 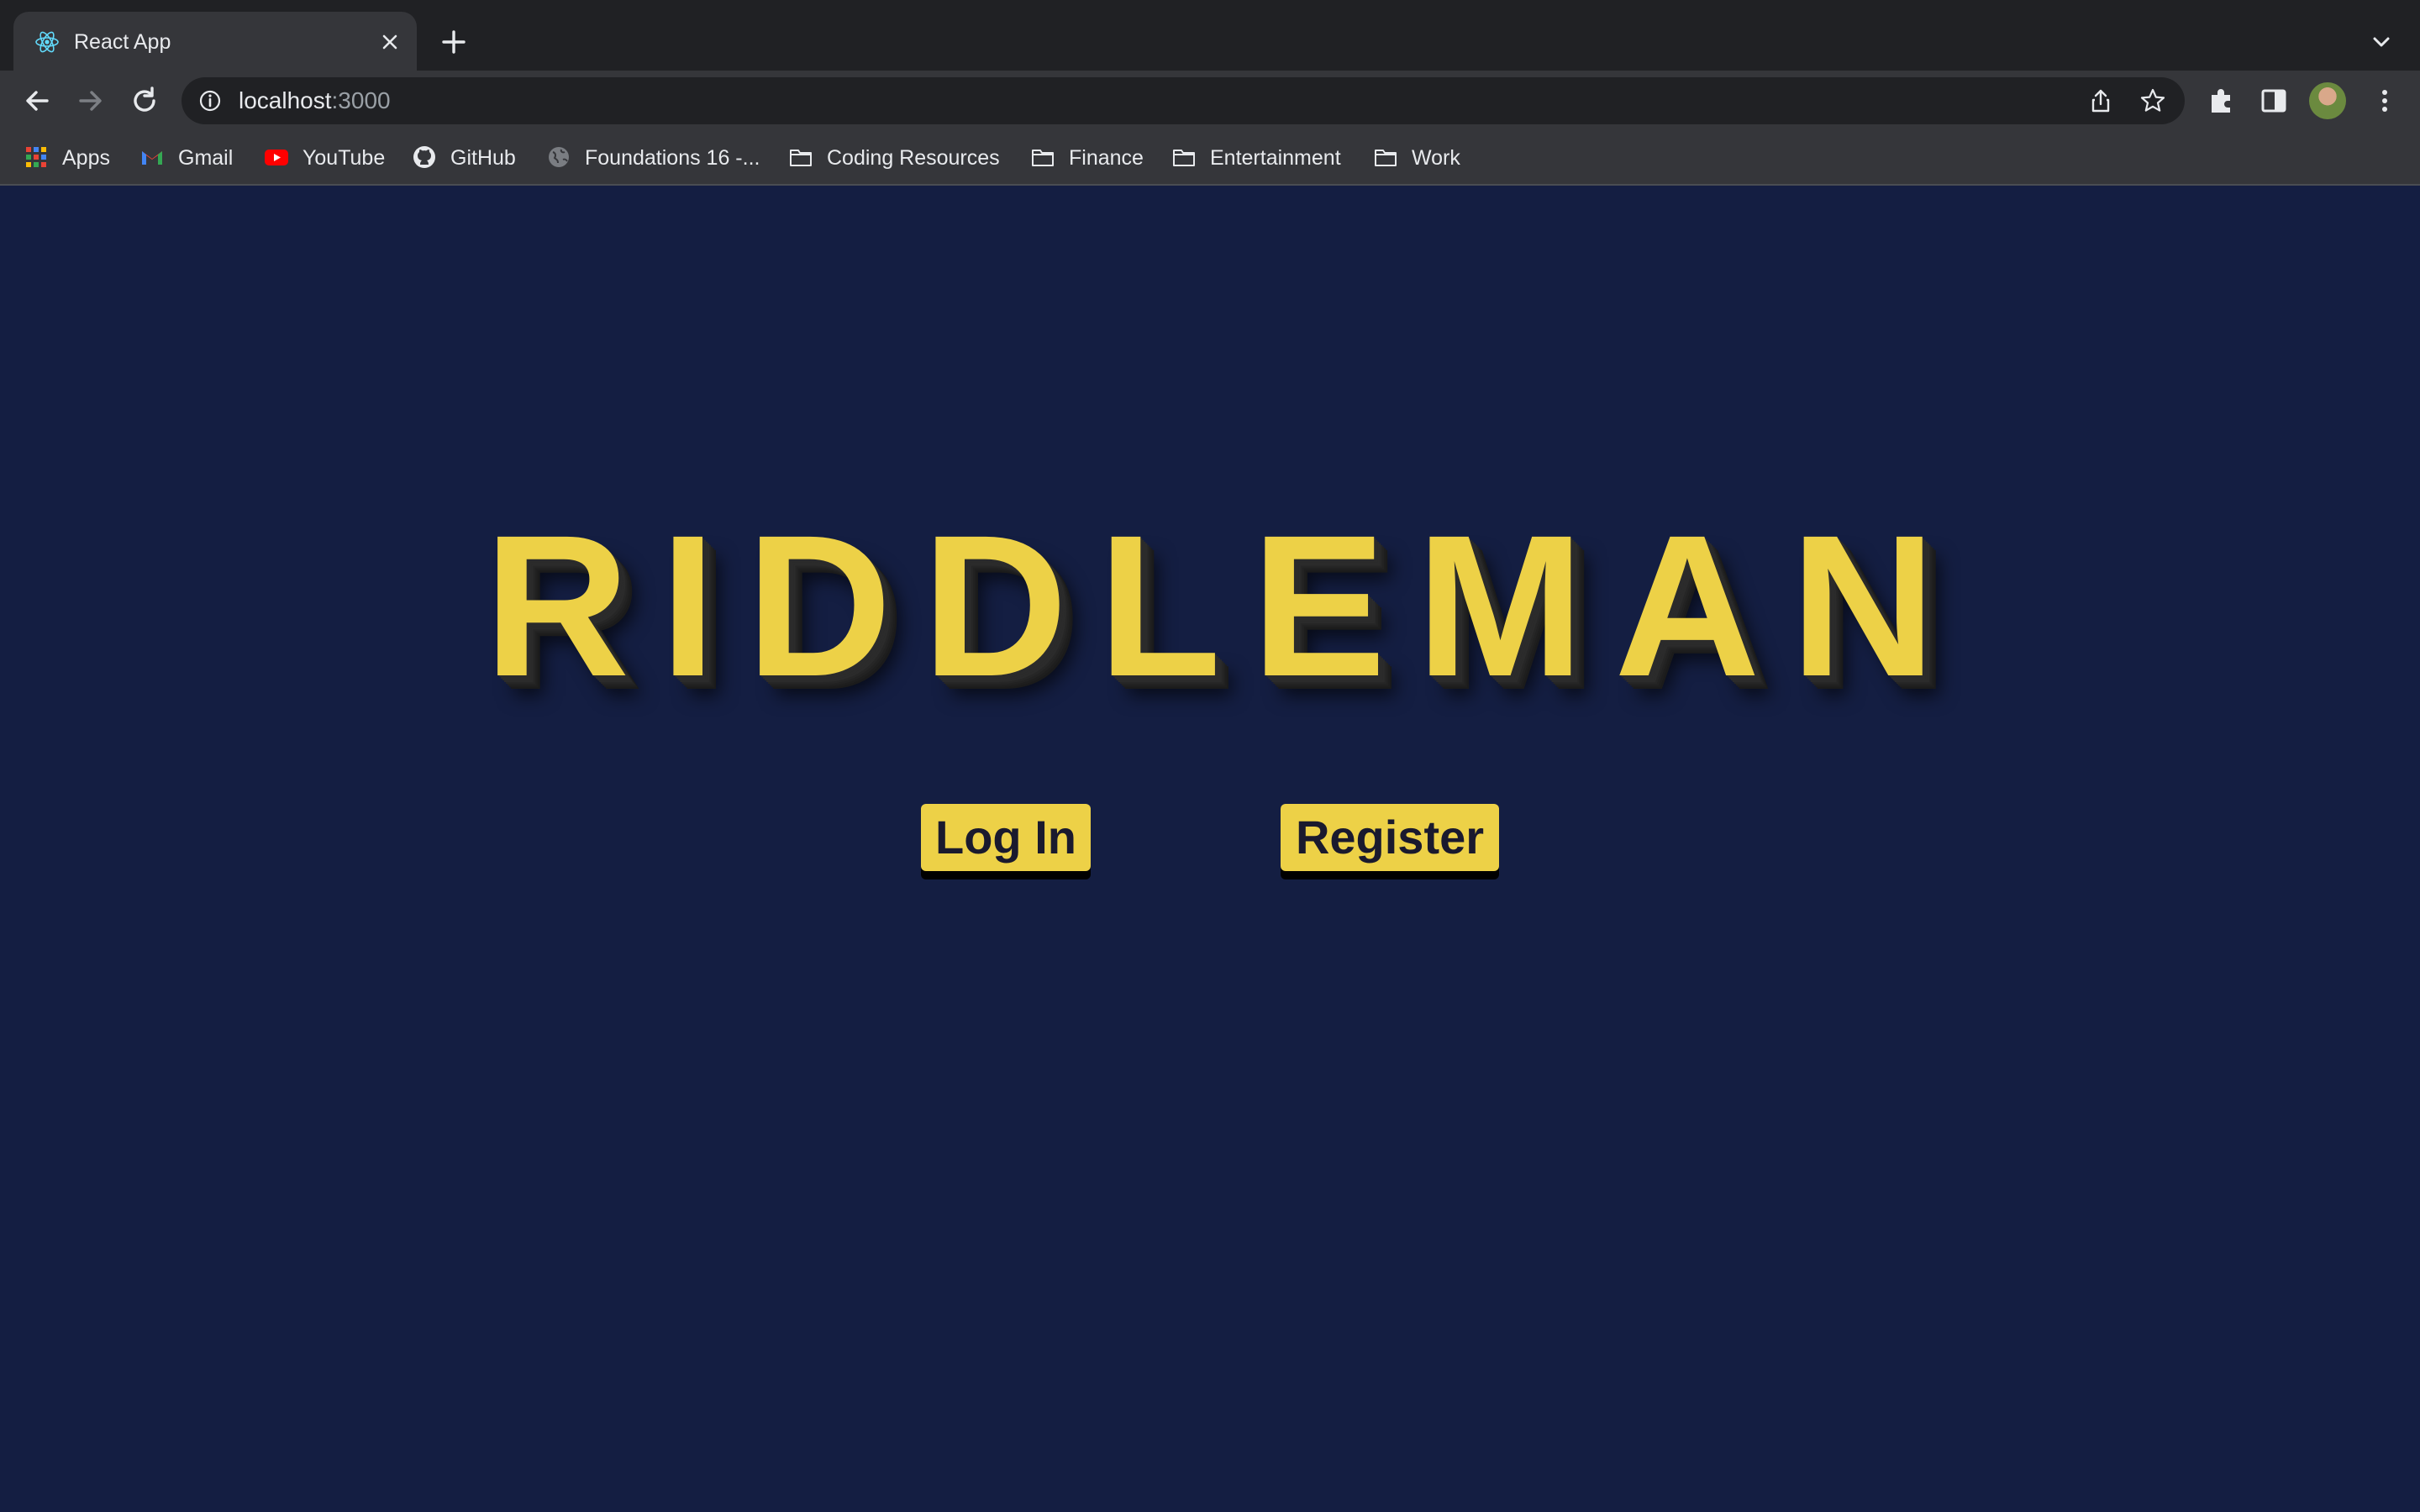 I want to click on bookmark-label: Work, so click(x=1436, y=158).